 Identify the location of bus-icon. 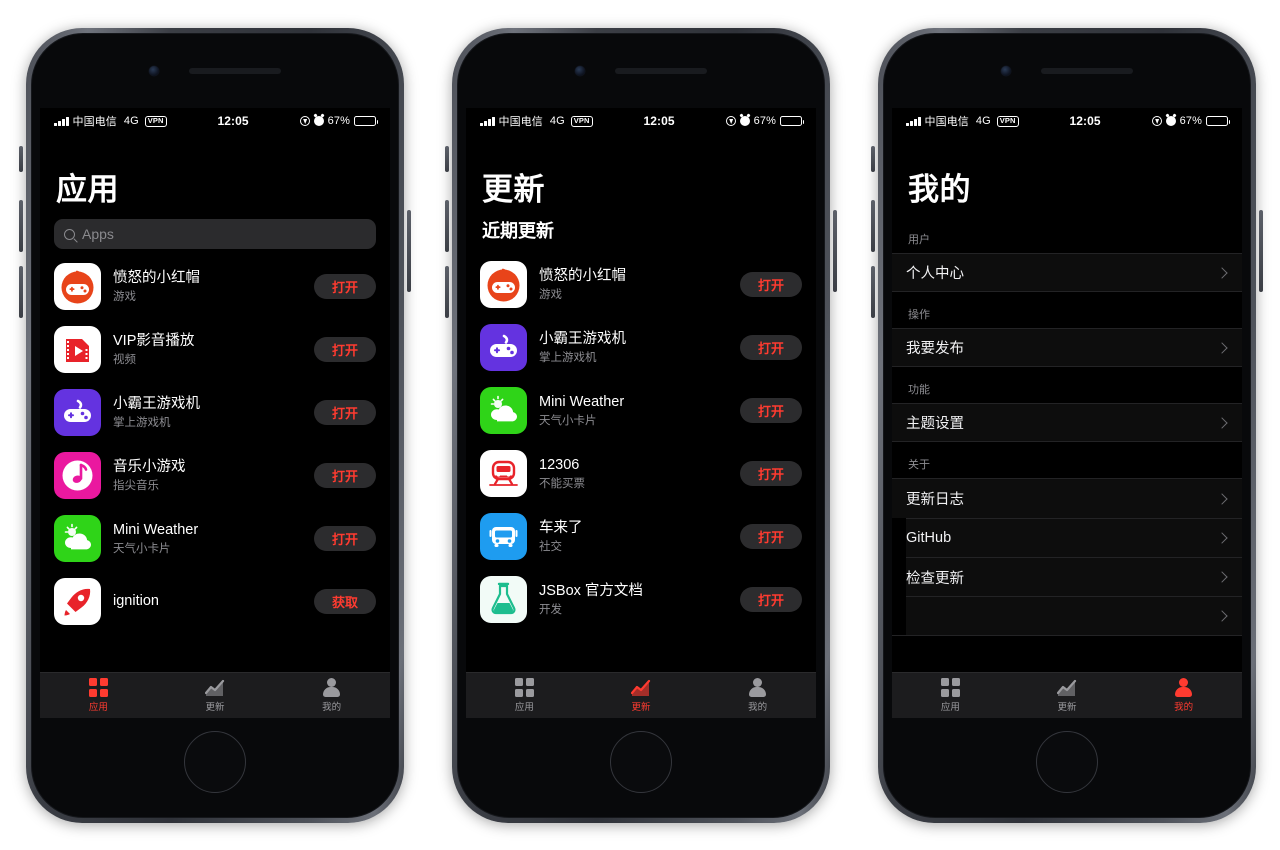
(503, 536).